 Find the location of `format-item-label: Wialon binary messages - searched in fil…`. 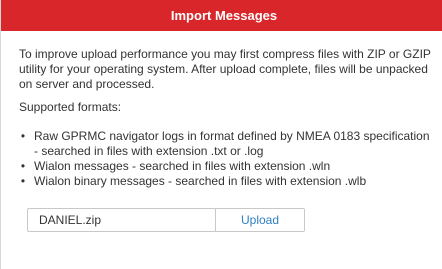

format-item-label: Wialon binary messages - searched in fil… is located at coordinates (200, 181).